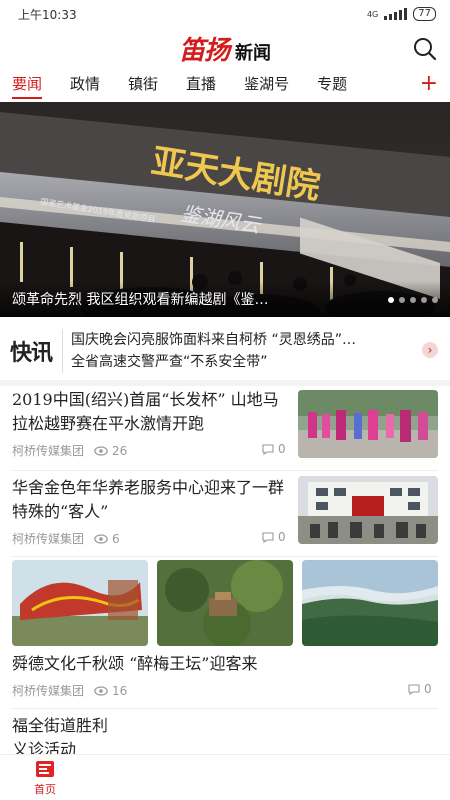 The height and width of the screenshot is (800, 450). I want to click on news-meta: 柯桥传媒集团 16, so click(69, 690).